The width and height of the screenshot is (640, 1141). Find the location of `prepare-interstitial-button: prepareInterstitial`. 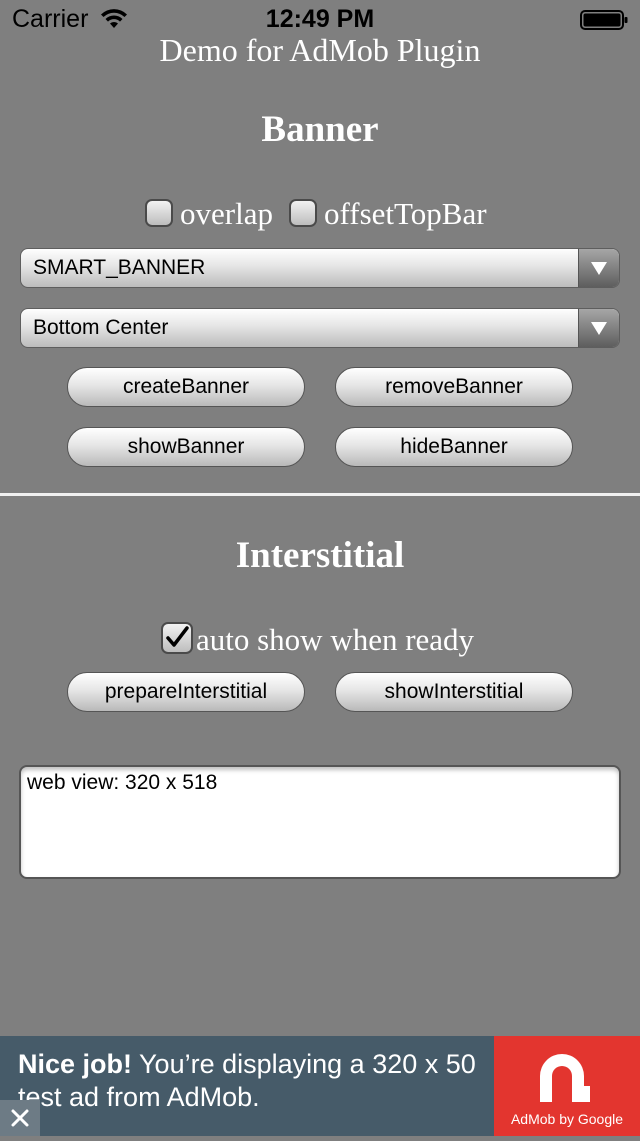

prepare-interstitial-button: prepareInterstitial is located at coordinates (186, 692).